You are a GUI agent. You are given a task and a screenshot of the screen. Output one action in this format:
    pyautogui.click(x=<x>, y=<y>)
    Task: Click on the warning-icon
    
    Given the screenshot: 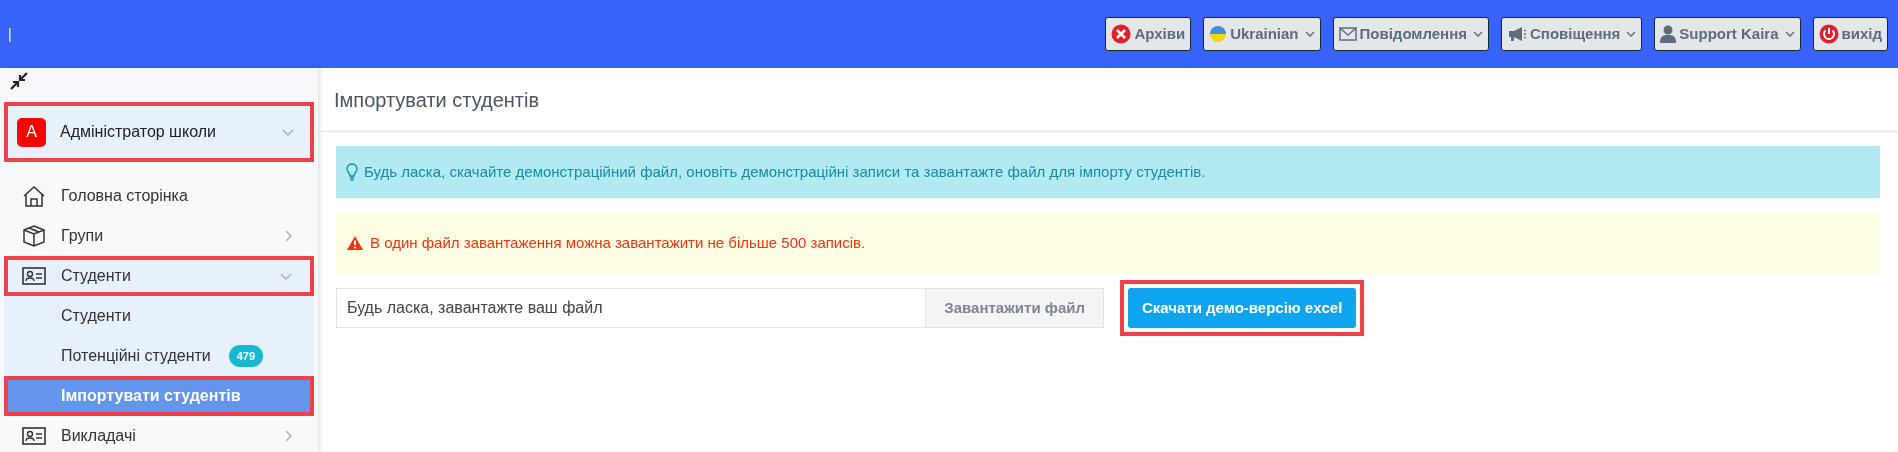 What is the action you would take?
    pyautogui.click(x=355, y=243)
    